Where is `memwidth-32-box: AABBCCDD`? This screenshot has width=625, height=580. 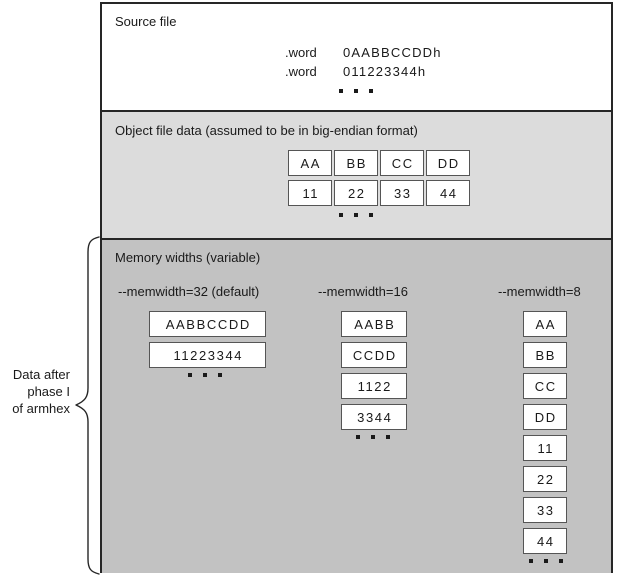
memwidth-32-box: AABBCCDD is located at coordinates (207, 324).